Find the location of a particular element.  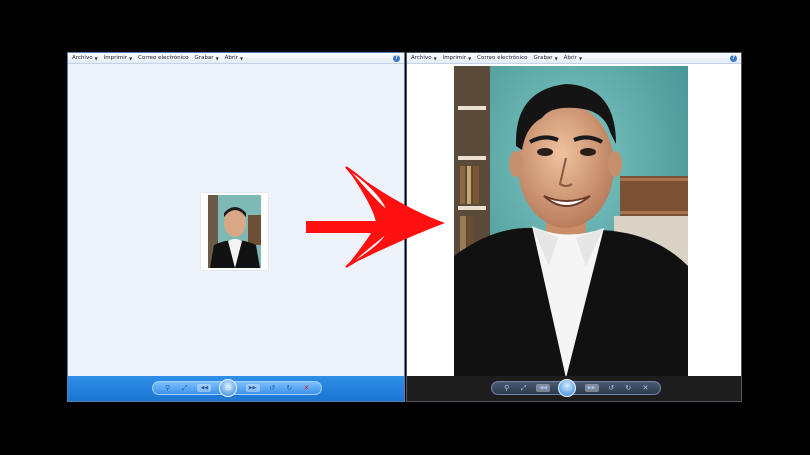

red-arrow-icon is located at coordinates (375, 217).